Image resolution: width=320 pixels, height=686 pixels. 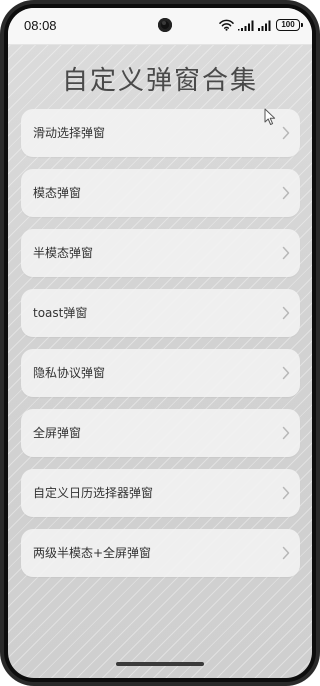 I want to click on menu-item-label: 滑动选择弹窗, so click(x=69, y=133).